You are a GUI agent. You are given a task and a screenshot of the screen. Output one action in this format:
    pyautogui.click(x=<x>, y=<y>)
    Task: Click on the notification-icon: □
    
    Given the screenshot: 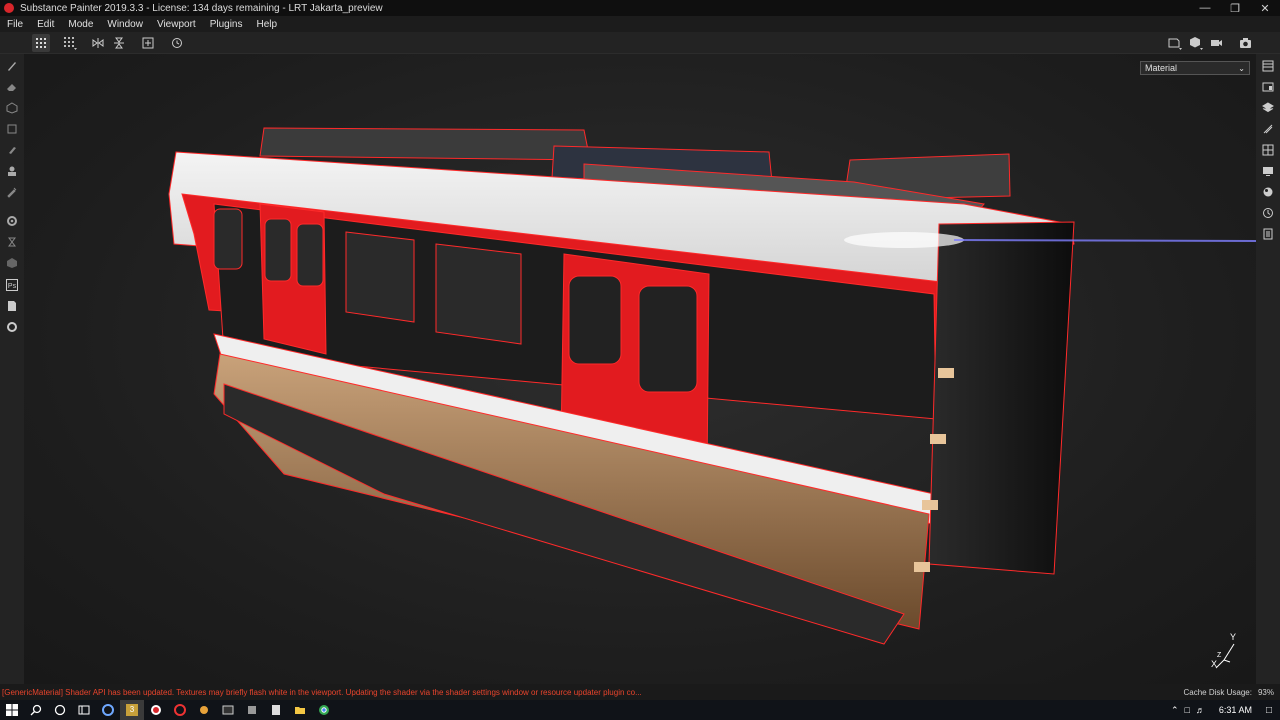 What is the action you would take?
    pyautogui.click(x=1269, y=710)
    